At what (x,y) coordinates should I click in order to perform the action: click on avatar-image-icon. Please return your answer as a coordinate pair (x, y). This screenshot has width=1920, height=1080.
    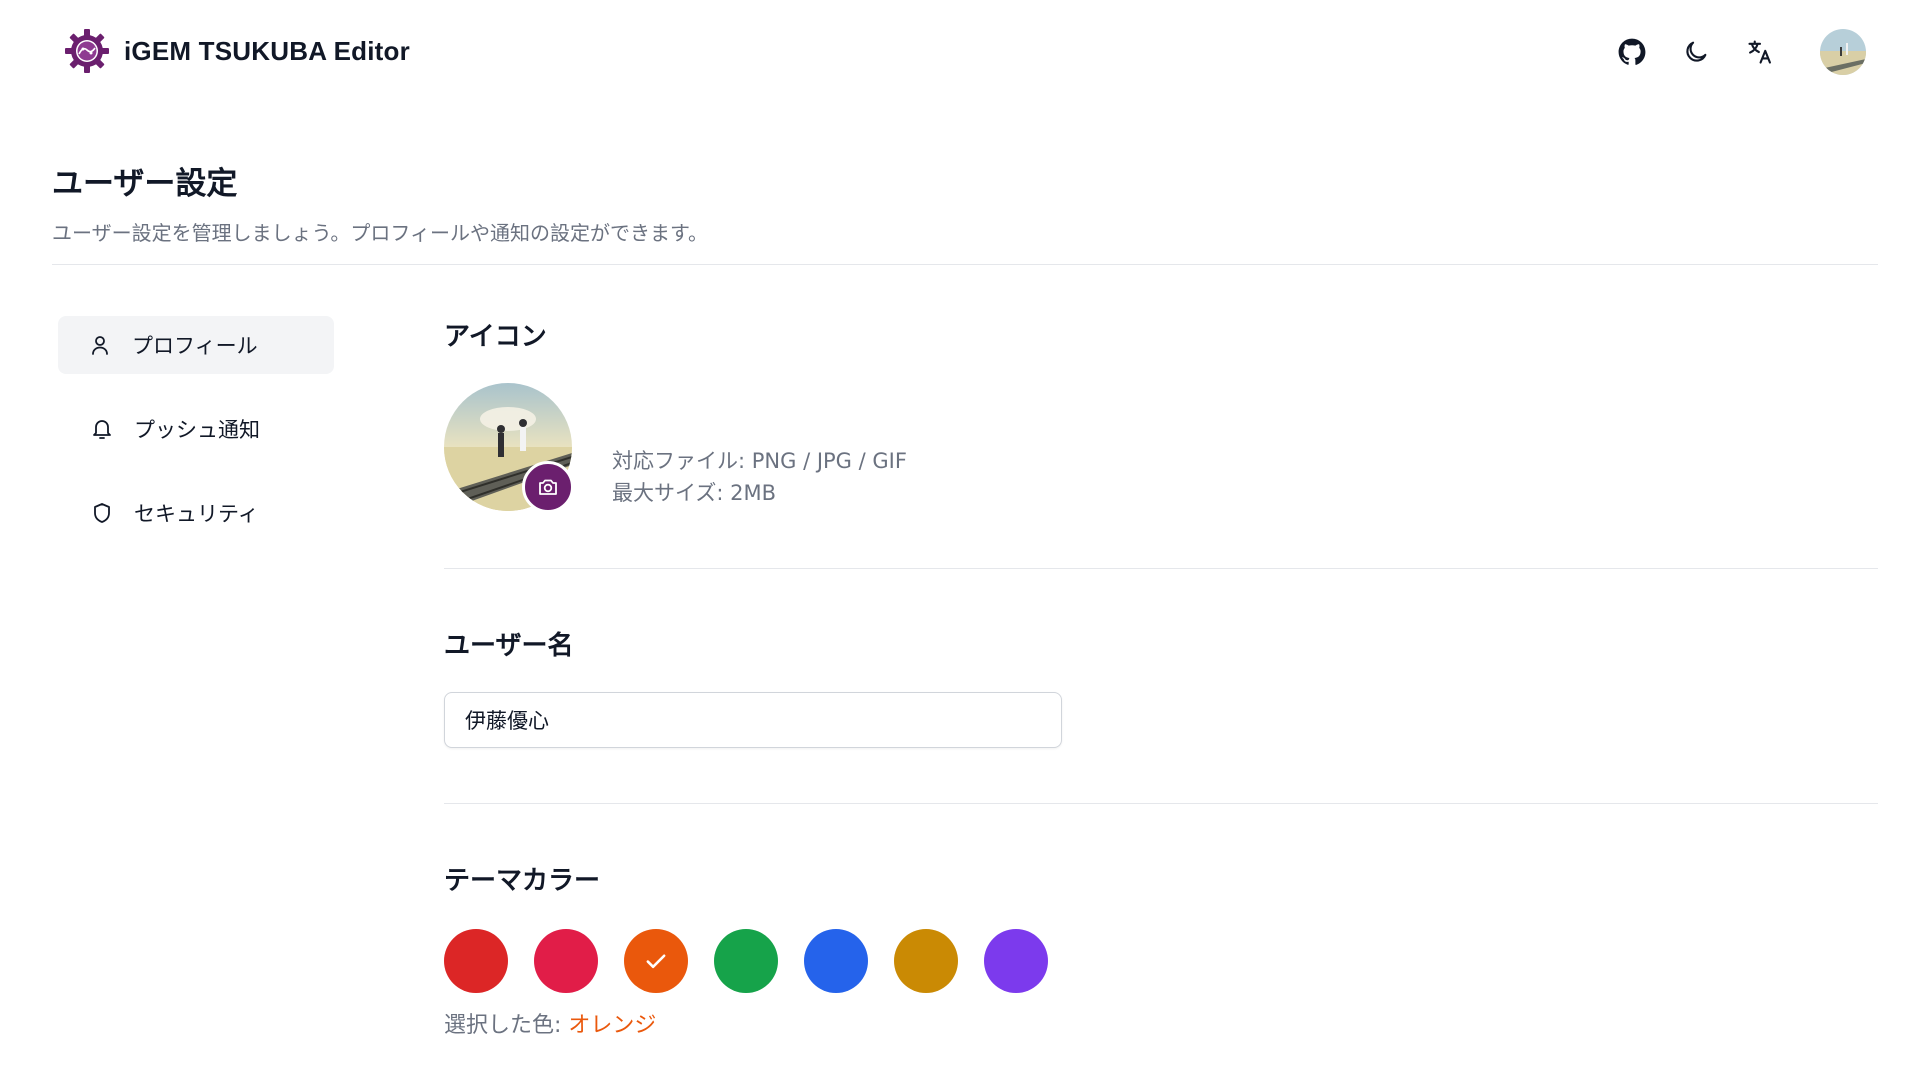
    Looking at the image, I should click on (1843, 52).